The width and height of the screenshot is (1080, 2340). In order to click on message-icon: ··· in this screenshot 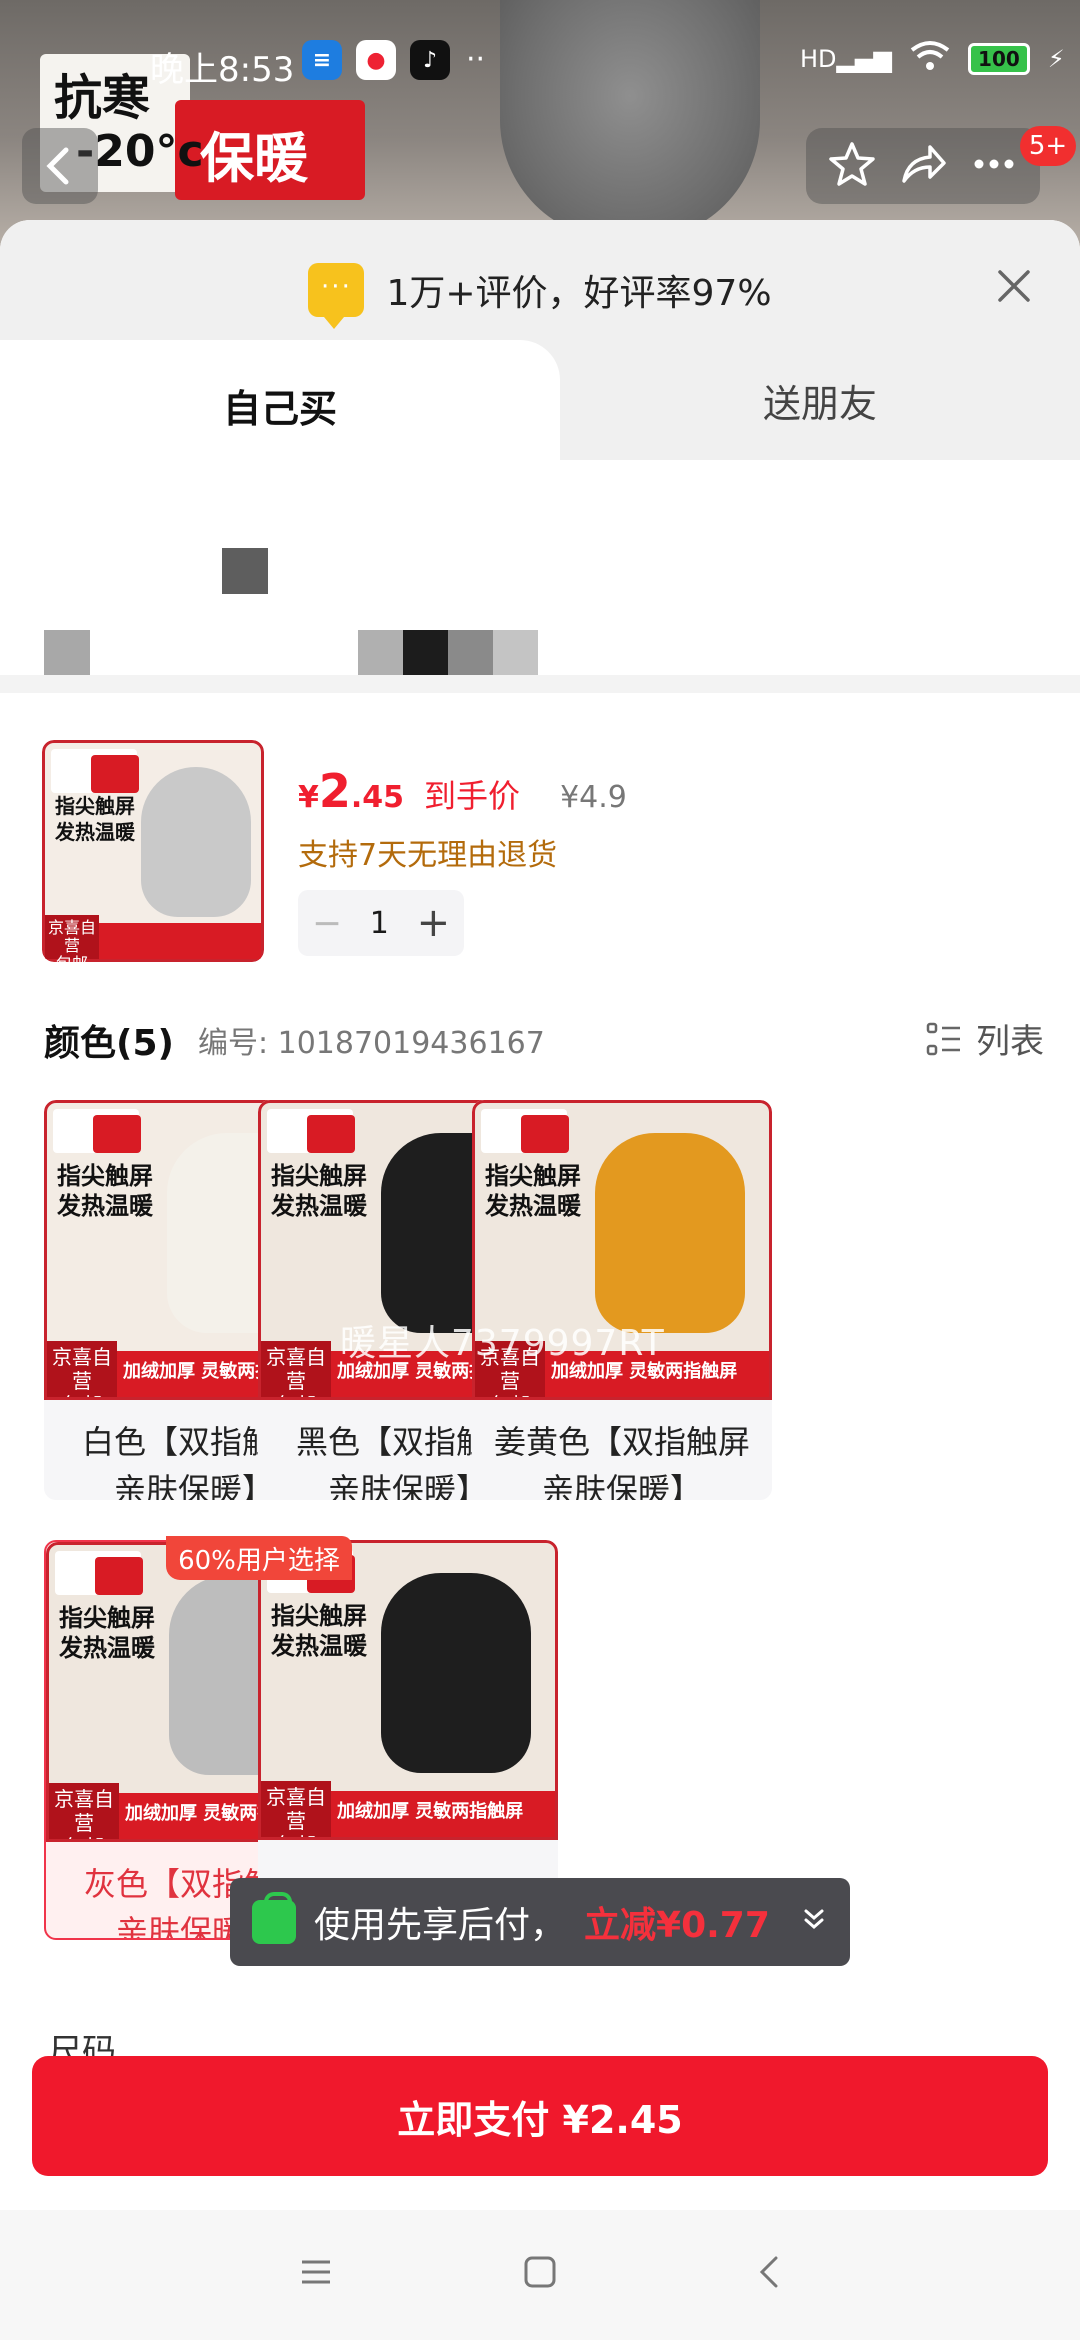, I will do `click(336, 296)`.